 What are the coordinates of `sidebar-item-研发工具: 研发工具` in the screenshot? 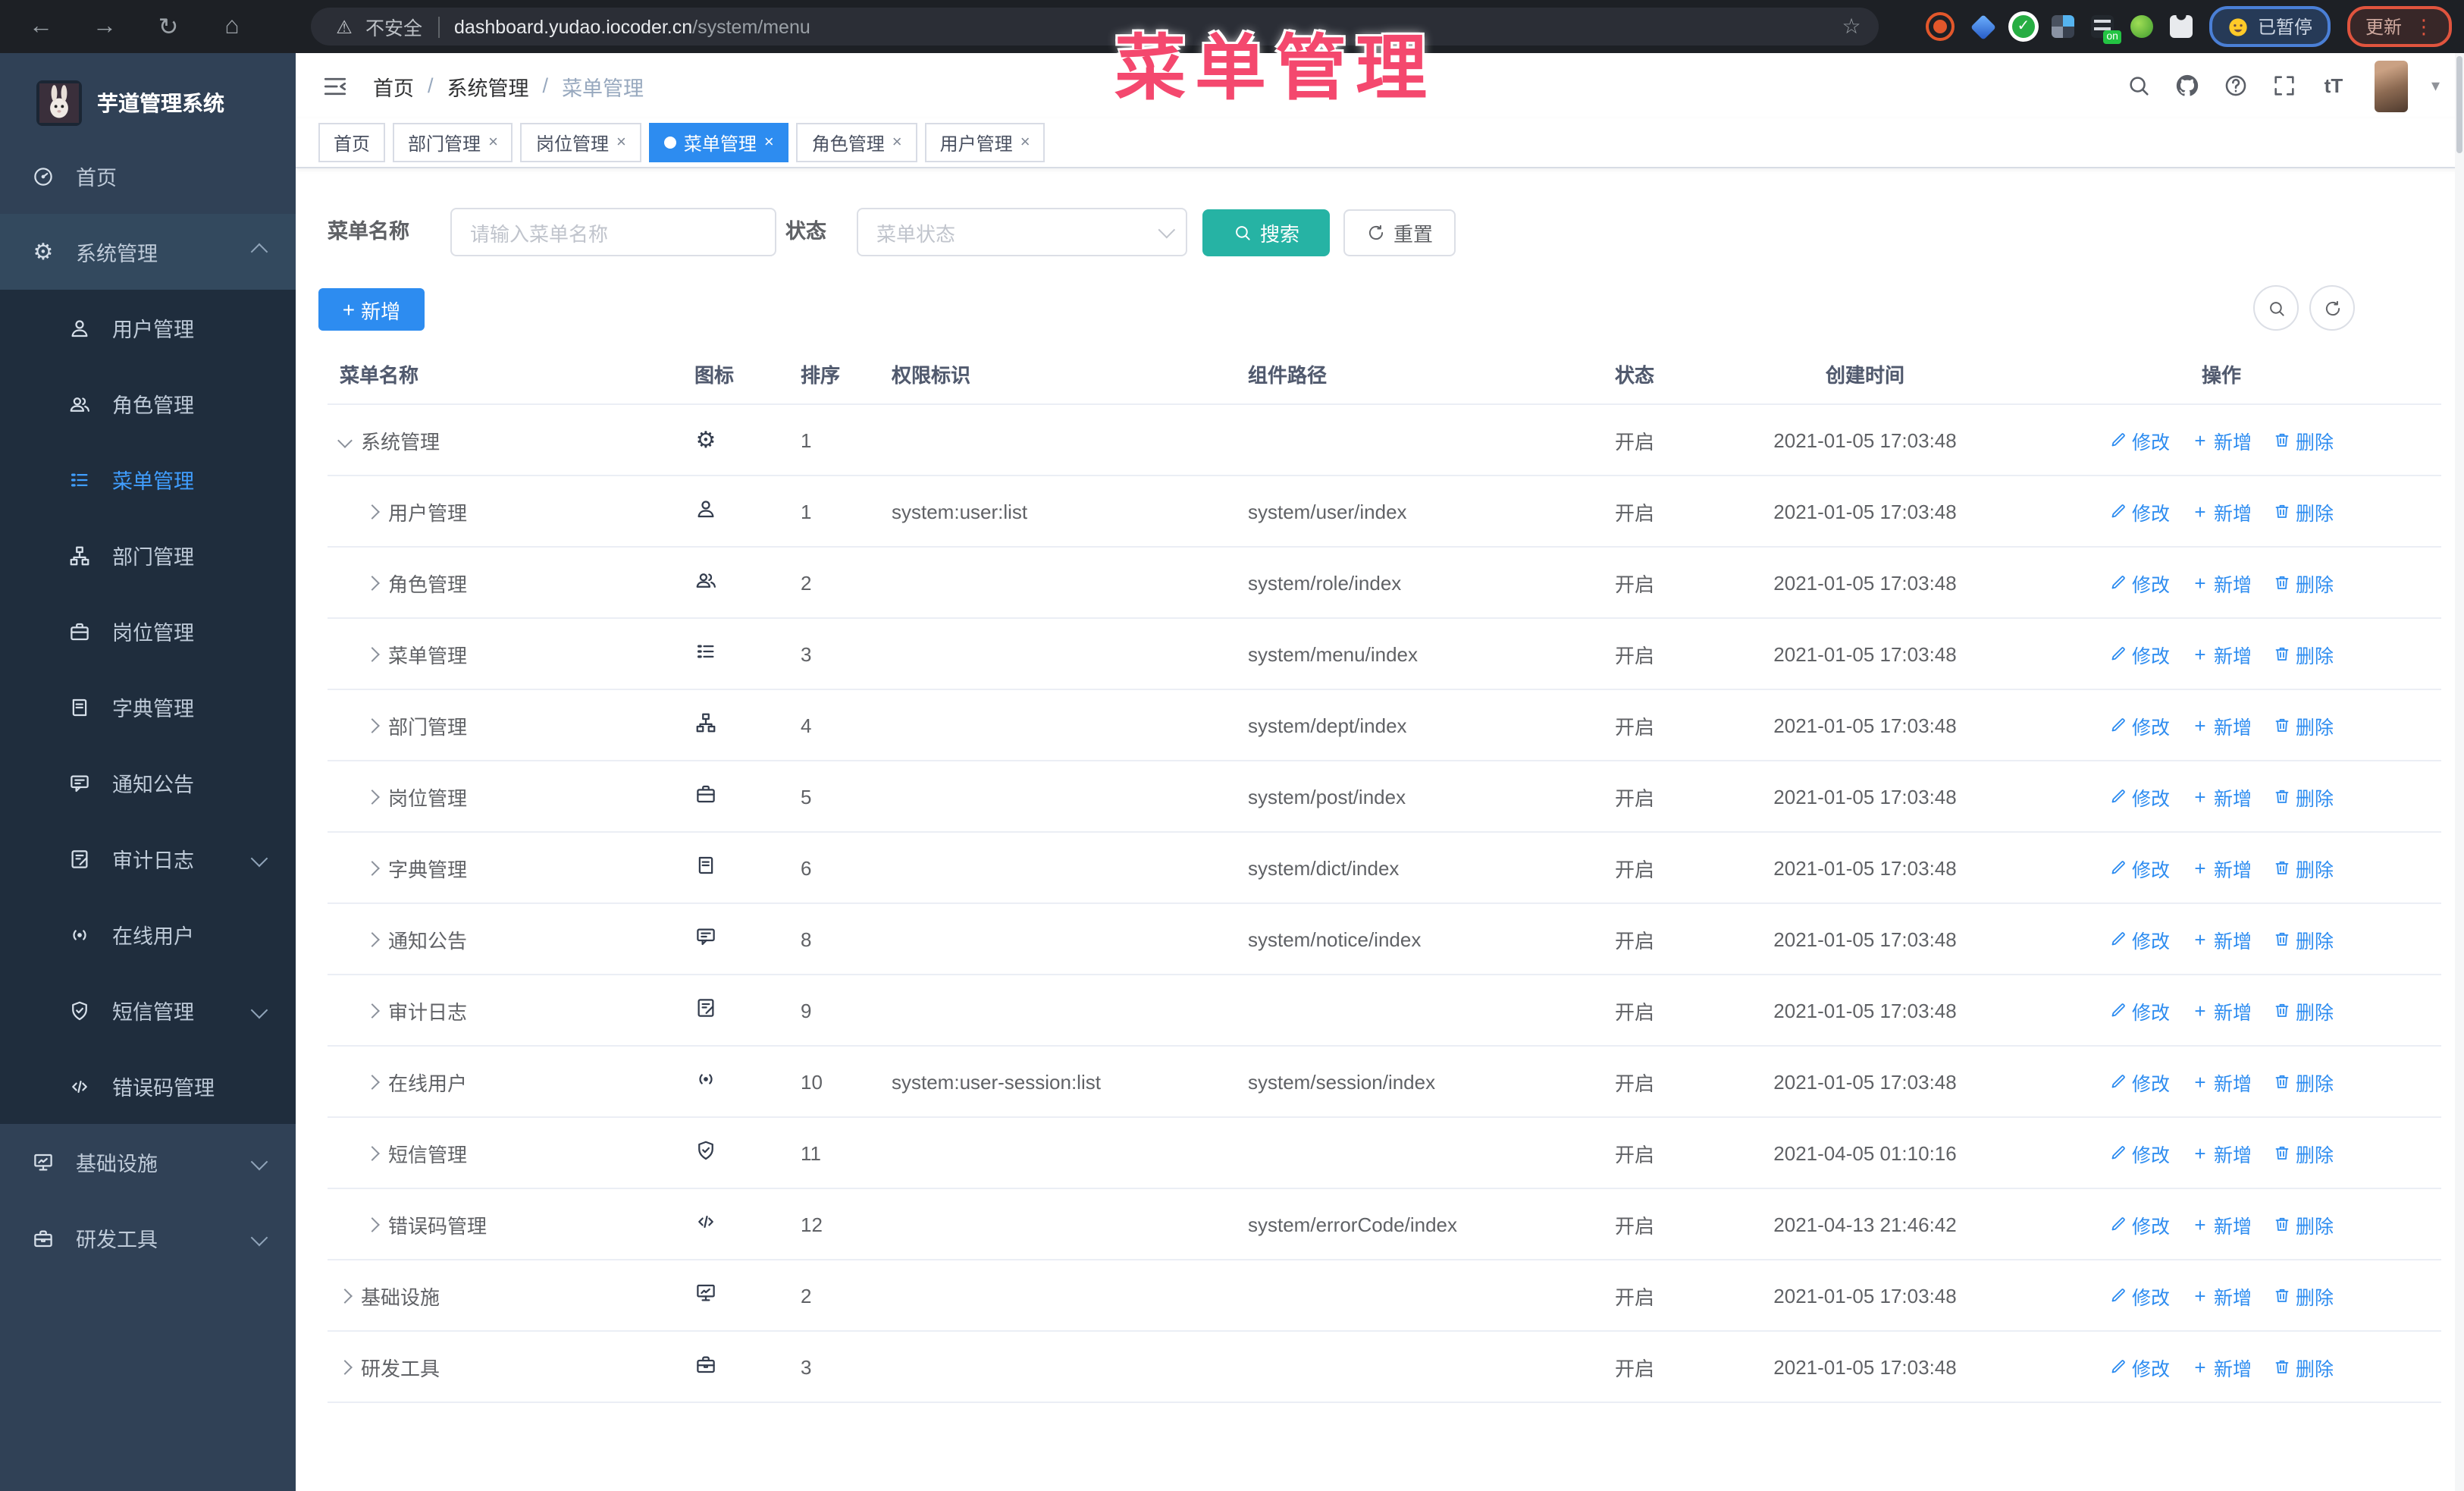 It's located at (148, 1238).